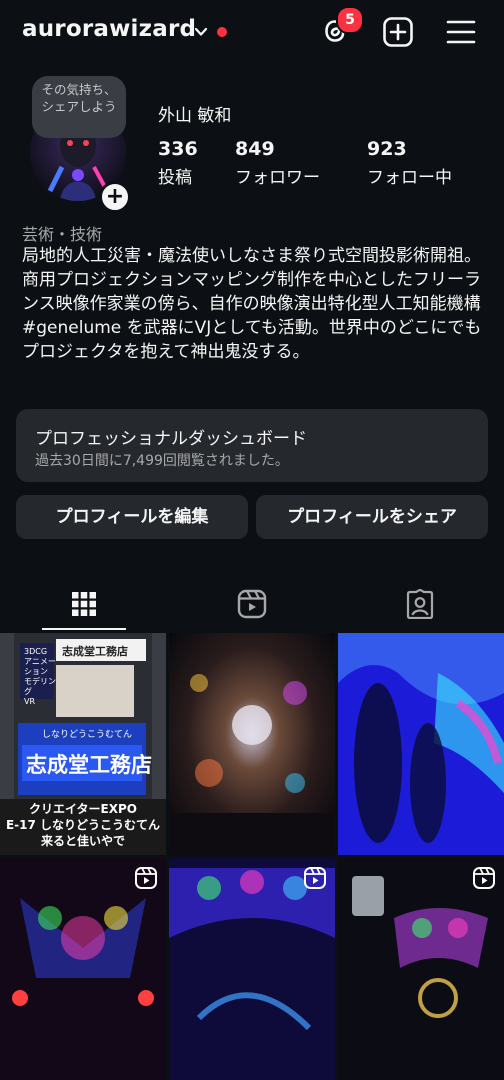  Describe the element at coordinates (171, 439) in the screenshot. I see `dashboard-title: プロフェッショナルダッシュボード` at that location.